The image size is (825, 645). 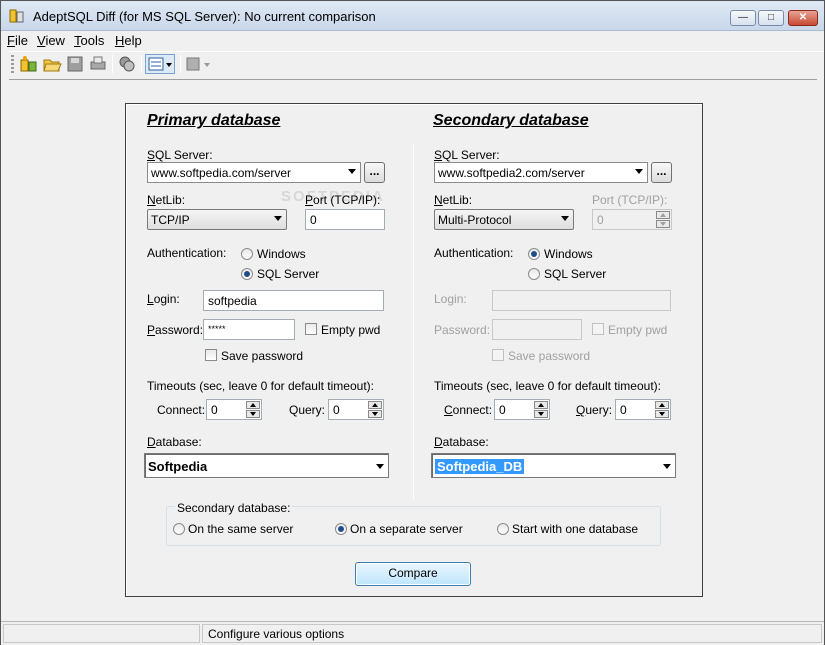 What do you see at coordinates (502, 410) in the screenshot?
I see `secondary-connect-value: 0` at bounding box center [502, 410].